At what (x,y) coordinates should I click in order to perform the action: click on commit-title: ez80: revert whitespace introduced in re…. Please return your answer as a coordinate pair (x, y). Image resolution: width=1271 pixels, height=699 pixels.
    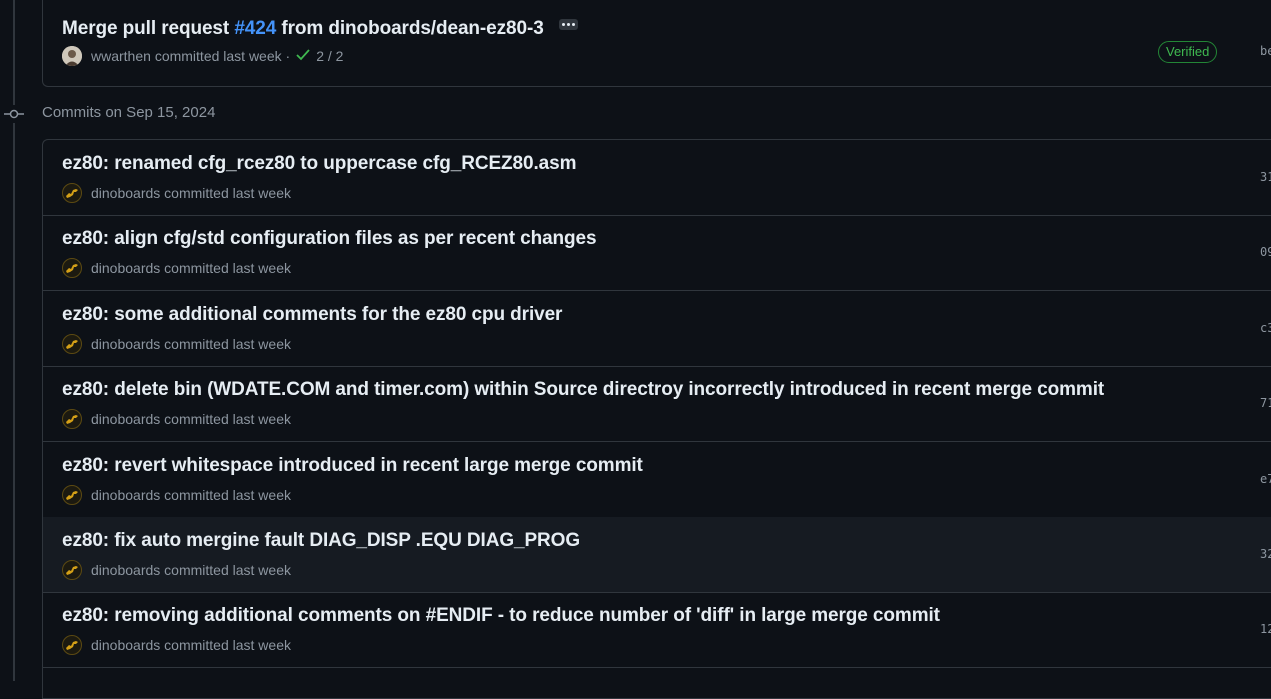
    Looking at the image, I should click on (352, 466).